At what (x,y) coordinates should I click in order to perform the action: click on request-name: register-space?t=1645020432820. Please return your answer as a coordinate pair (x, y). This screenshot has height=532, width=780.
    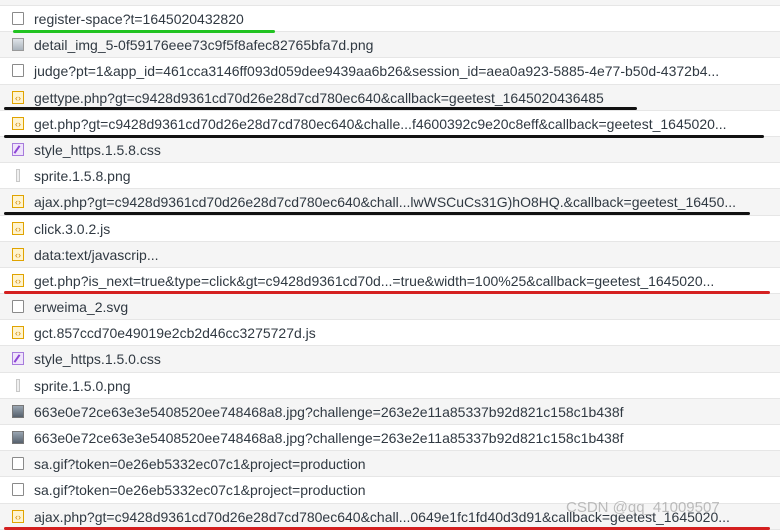
    Looking at the image, I should click on (139, 19).